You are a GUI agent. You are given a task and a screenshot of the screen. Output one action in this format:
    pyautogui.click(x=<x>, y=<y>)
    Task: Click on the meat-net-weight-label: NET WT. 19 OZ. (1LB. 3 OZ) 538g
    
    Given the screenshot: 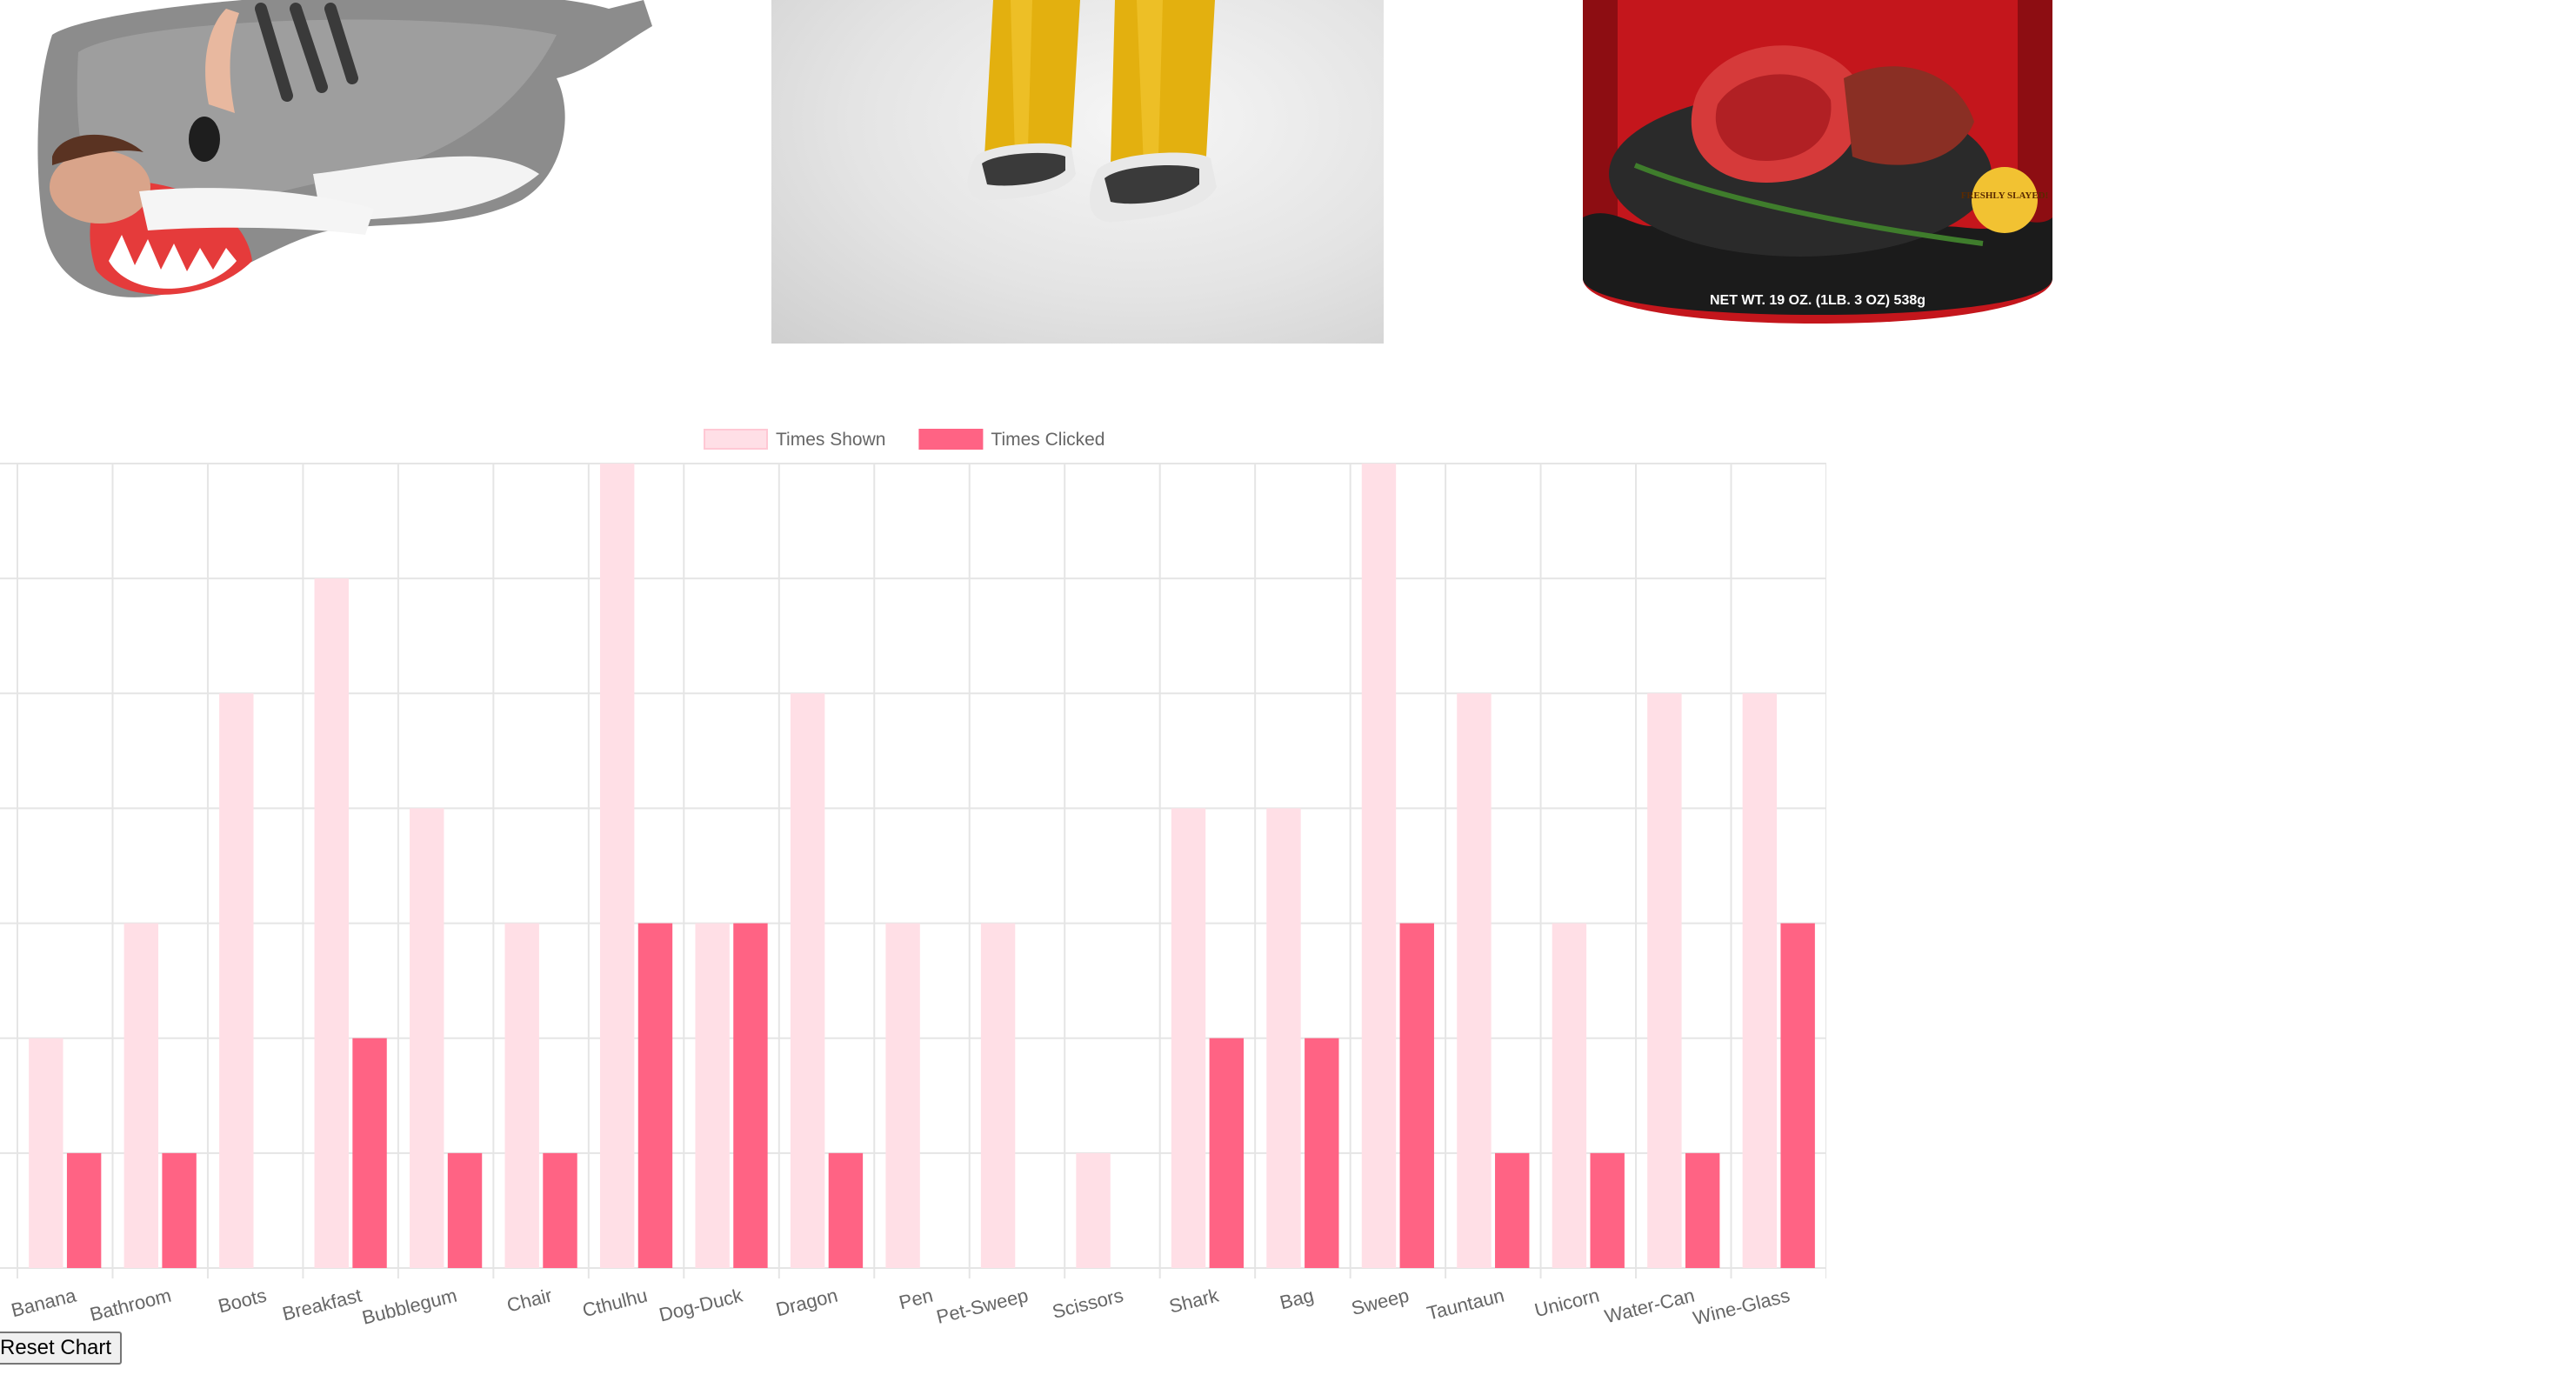 What is the action you would take?
    pyautogui.click(x=1817, y=300)
    